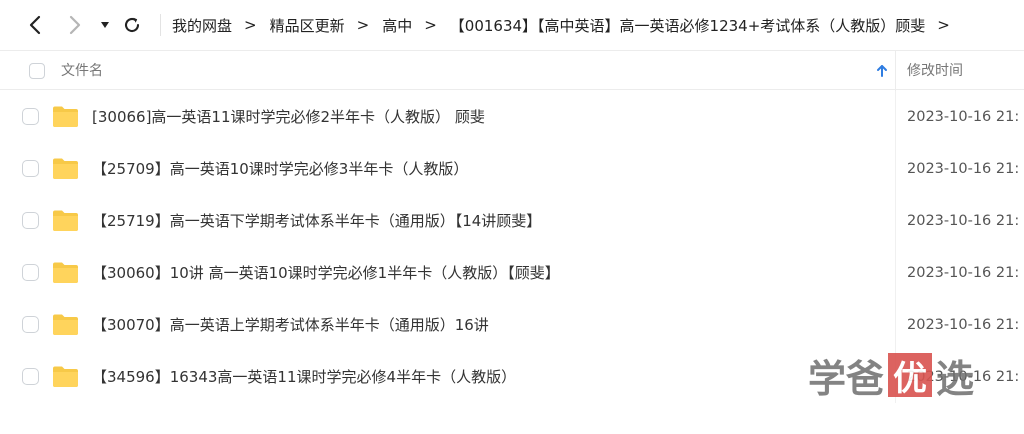 The image size is (1024, 434). I want to click on caret-down-icon, so click(105, 25).